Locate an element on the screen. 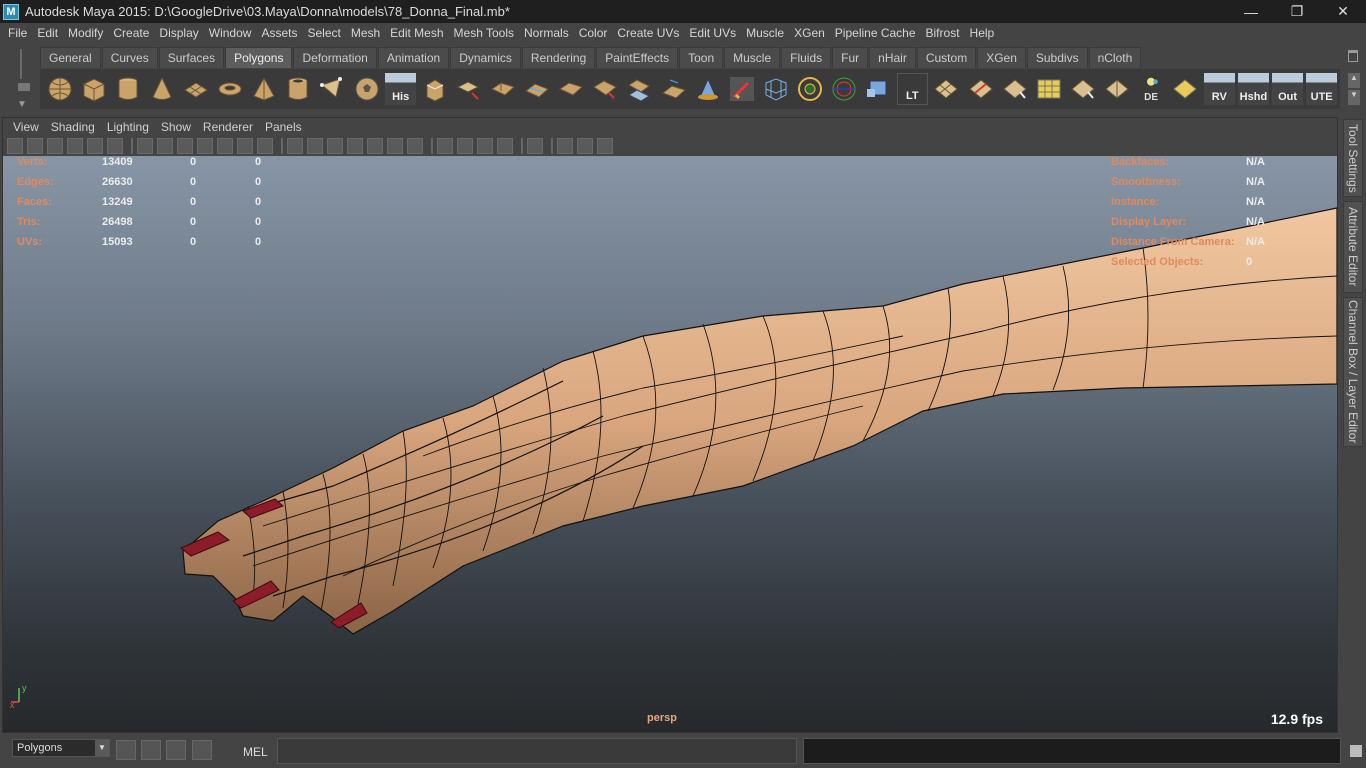  uv-select-icon is located at coordinates (1014, 89).